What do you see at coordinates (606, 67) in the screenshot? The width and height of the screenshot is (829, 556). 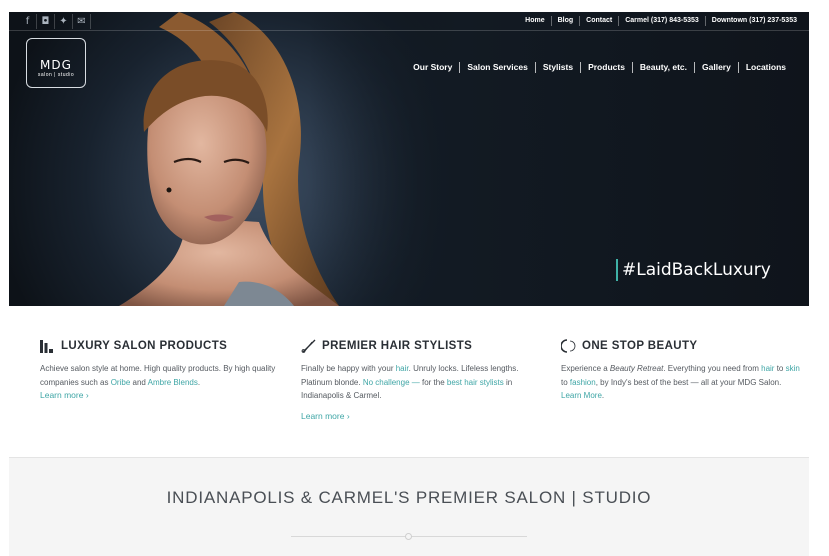 I see `nav-item-products: Products` at bounding box center [606, 67].